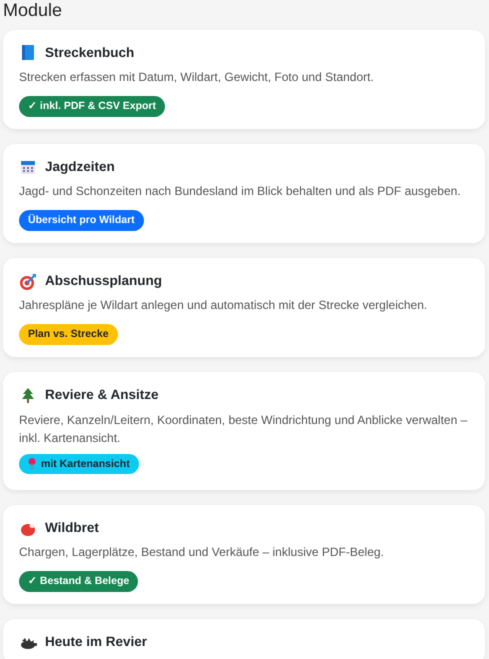 The width and height of the screenshot is (489, 659). Describe the element at coordinates (89, 53) in the screenshot. I see `module-title: Streckenbuch` at that location.